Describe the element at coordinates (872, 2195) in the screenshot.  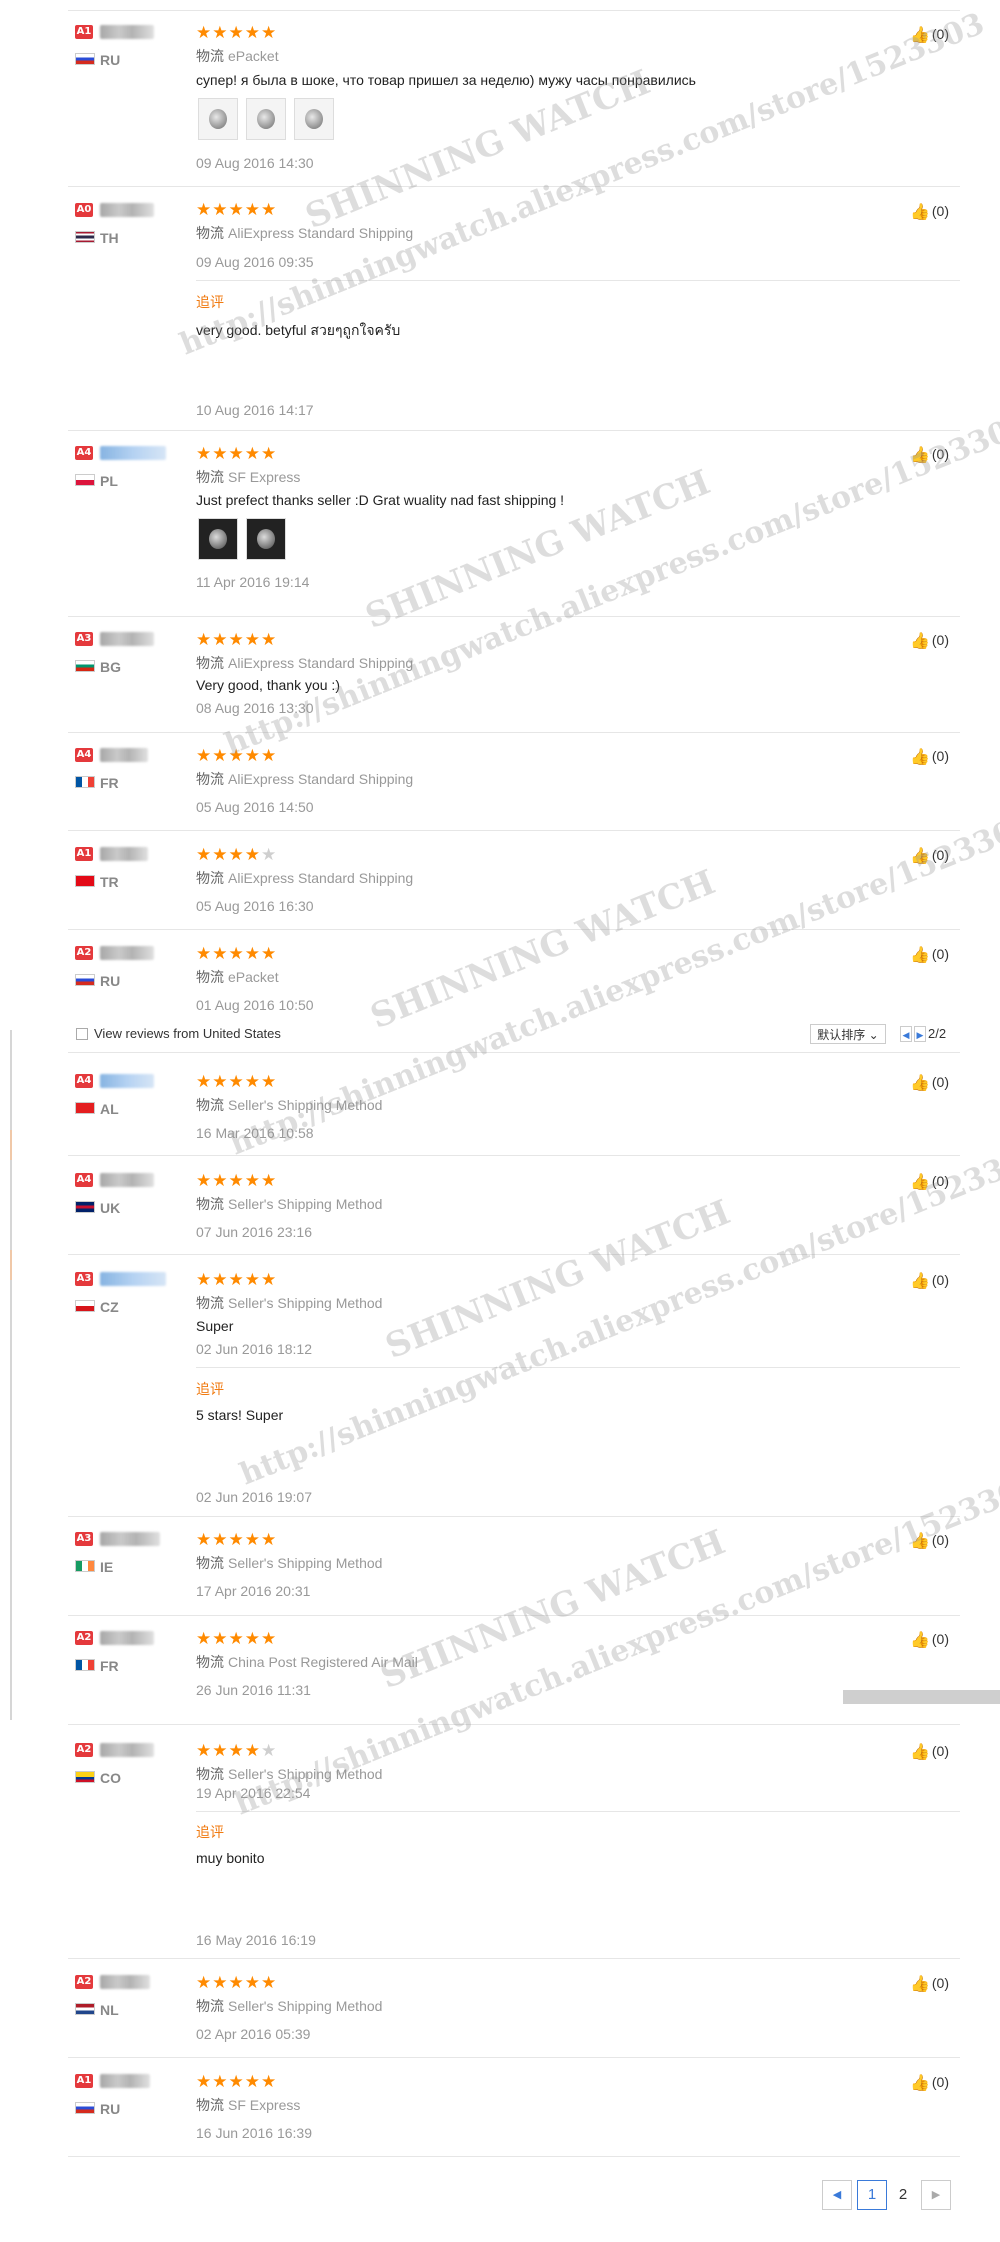
I see `page-1-button: 1` at that location.